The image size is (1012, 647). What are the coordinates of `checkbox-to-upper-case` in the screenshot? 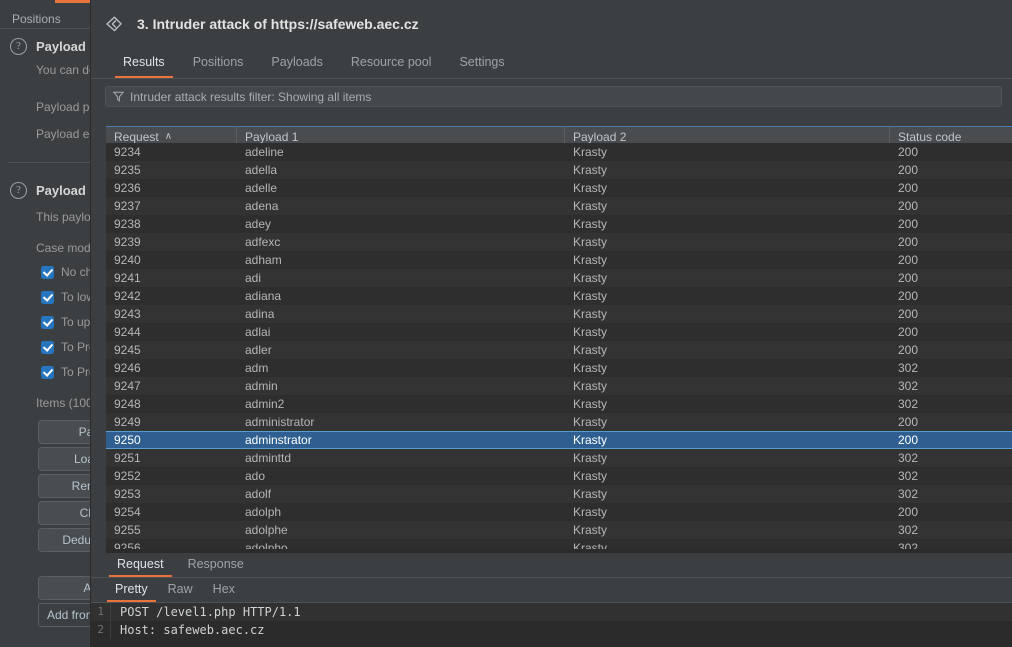 It's located at (47, 322).